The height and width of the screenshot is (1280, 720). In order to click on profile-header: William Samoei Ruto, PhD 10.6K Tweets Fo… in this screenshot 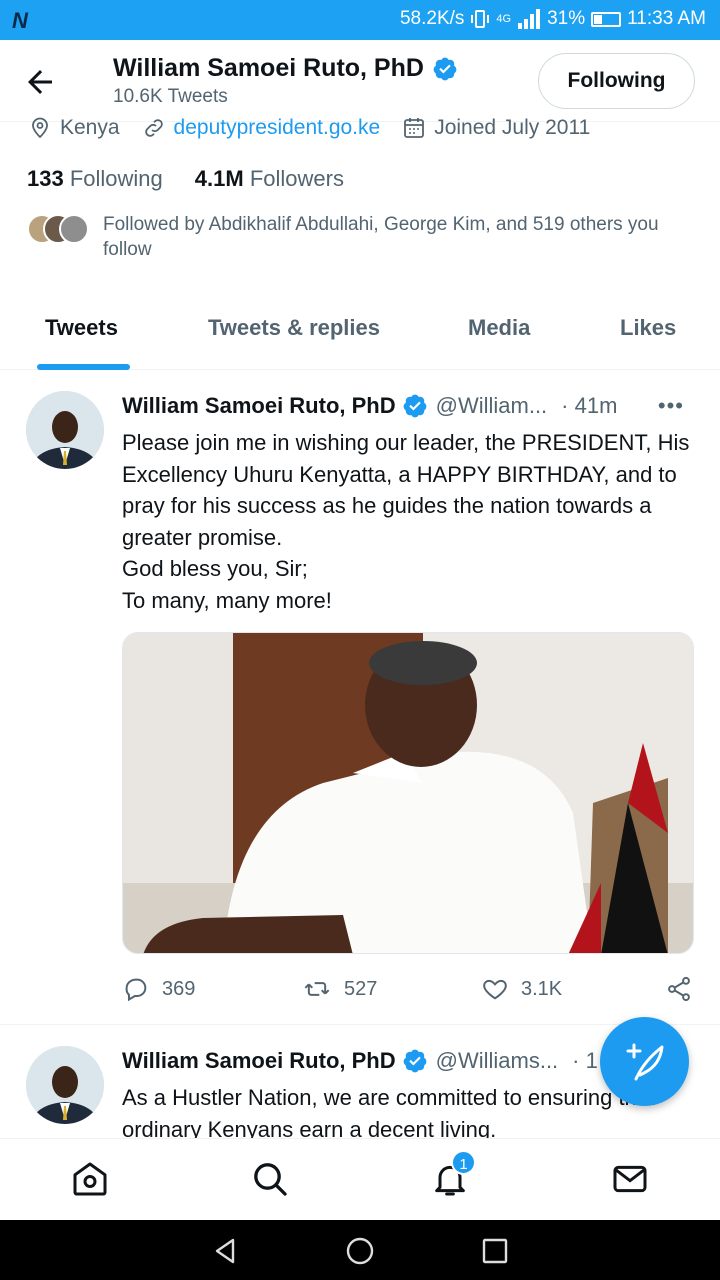, I will do `click(360, 81)`.